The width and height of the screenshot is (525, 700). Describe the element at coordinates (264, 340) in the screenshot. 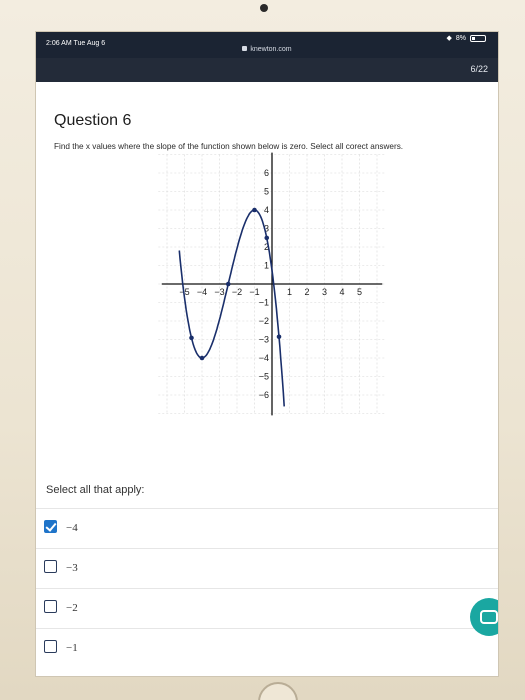

I see `y-tick-label: −3` at that location.